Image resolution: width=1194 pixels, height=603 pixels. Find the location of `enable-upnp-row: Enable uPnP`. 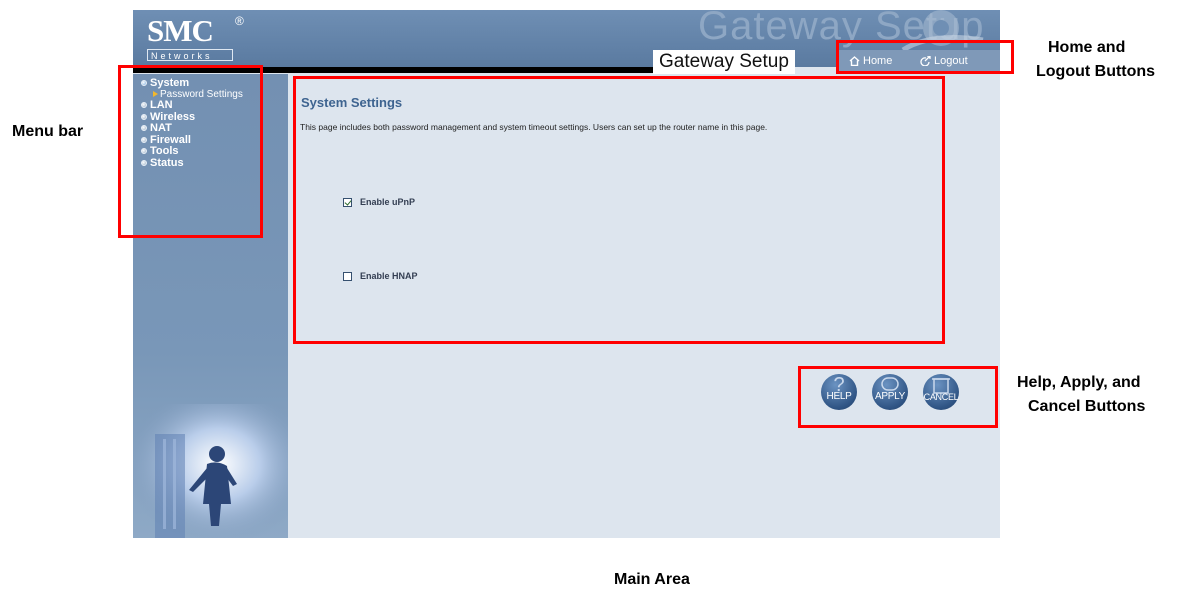

enable-upnp-row: Enable uPnP is located at coordinates (379, 202).